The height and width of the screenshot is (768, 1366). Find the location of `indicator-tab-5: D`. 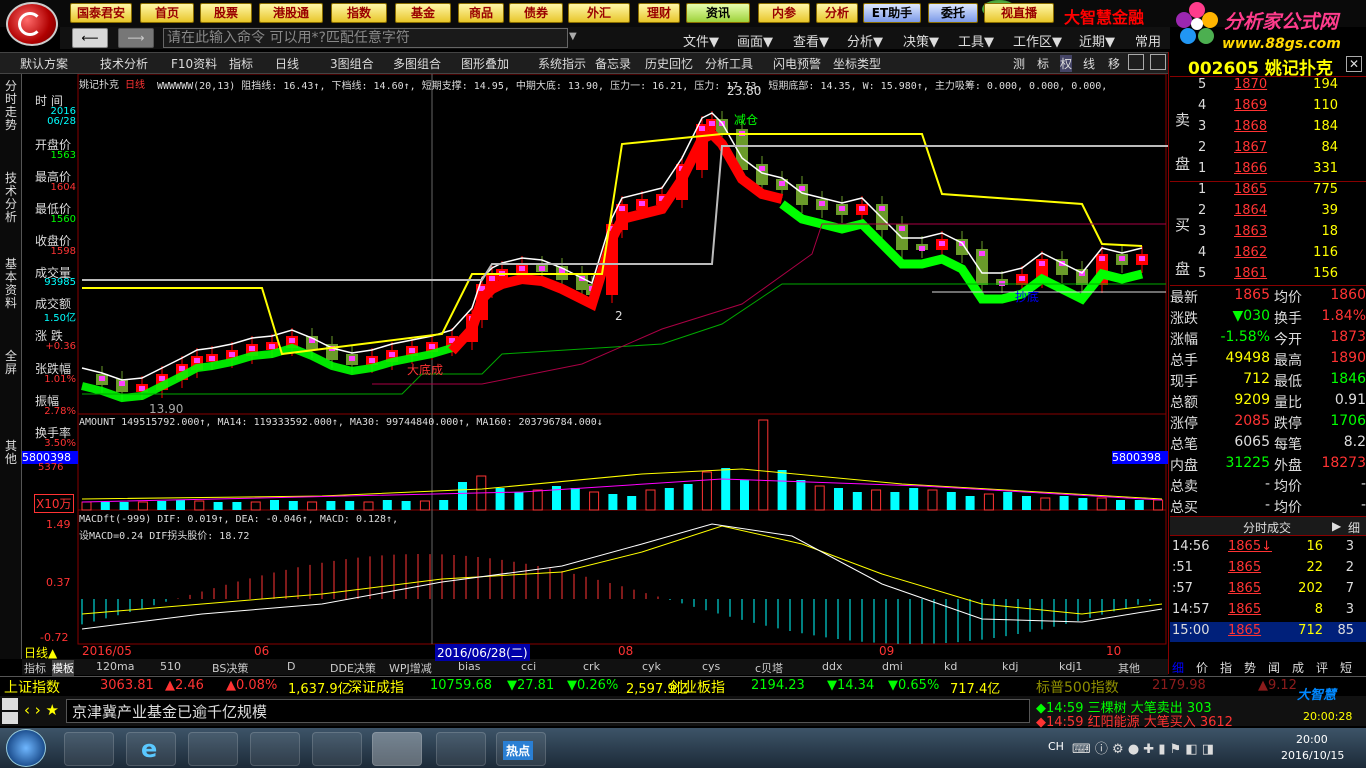

indicator-tab-5: D is located at coordinates (291, 666).